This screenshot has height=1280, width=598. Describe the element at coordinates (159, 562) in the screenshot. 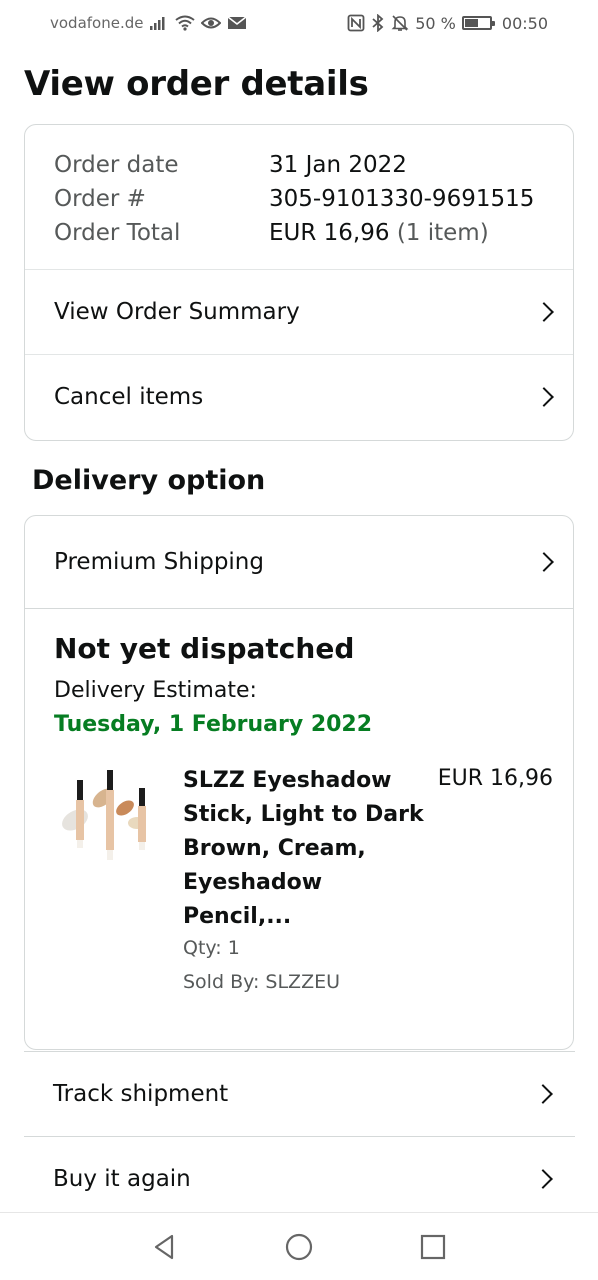

I see `shipping-method-label: Premium Shipping` at that location.